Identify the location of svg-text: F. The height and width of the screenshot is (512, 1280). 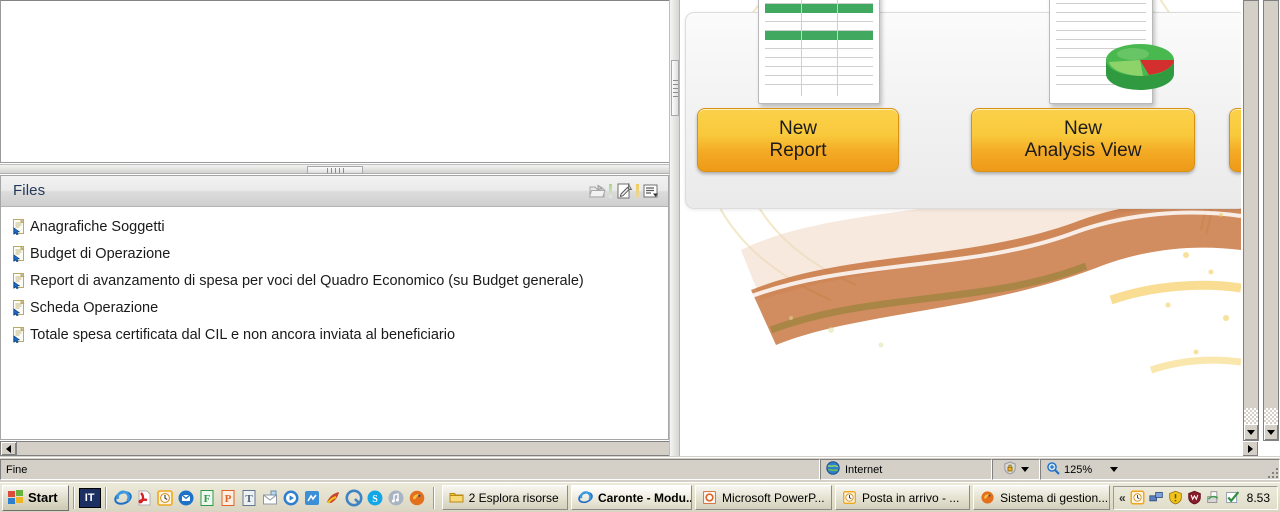
(206, 499).